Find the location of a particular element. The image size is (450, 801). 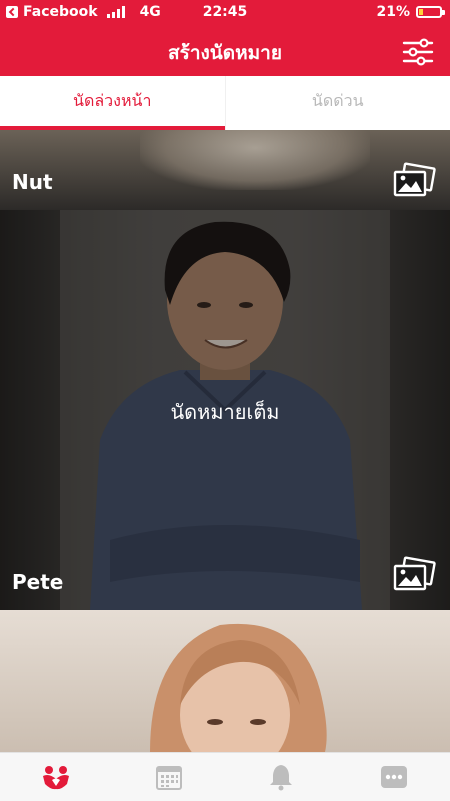

fully-booked-label: นัดหมายเต็ม is located at coordinates (225, 412).